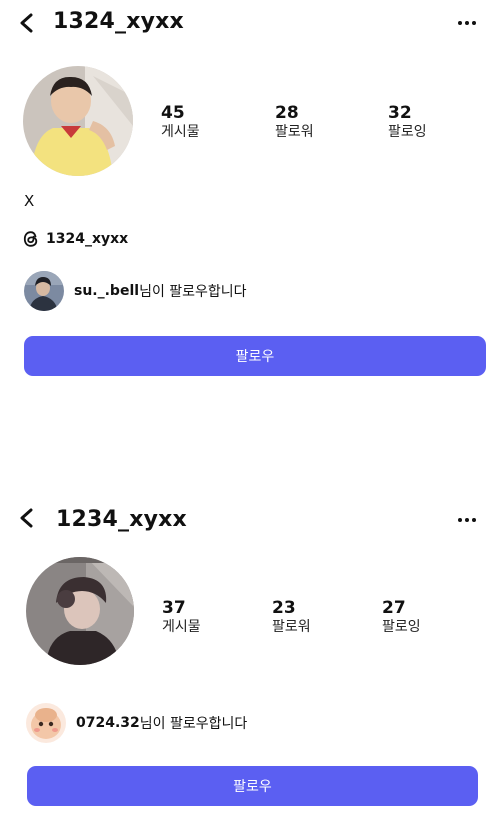 The image size is (500, 830). Describe the element at coordinates (174, 608) in the screenshot. I see `posts-count: 37` at that location.